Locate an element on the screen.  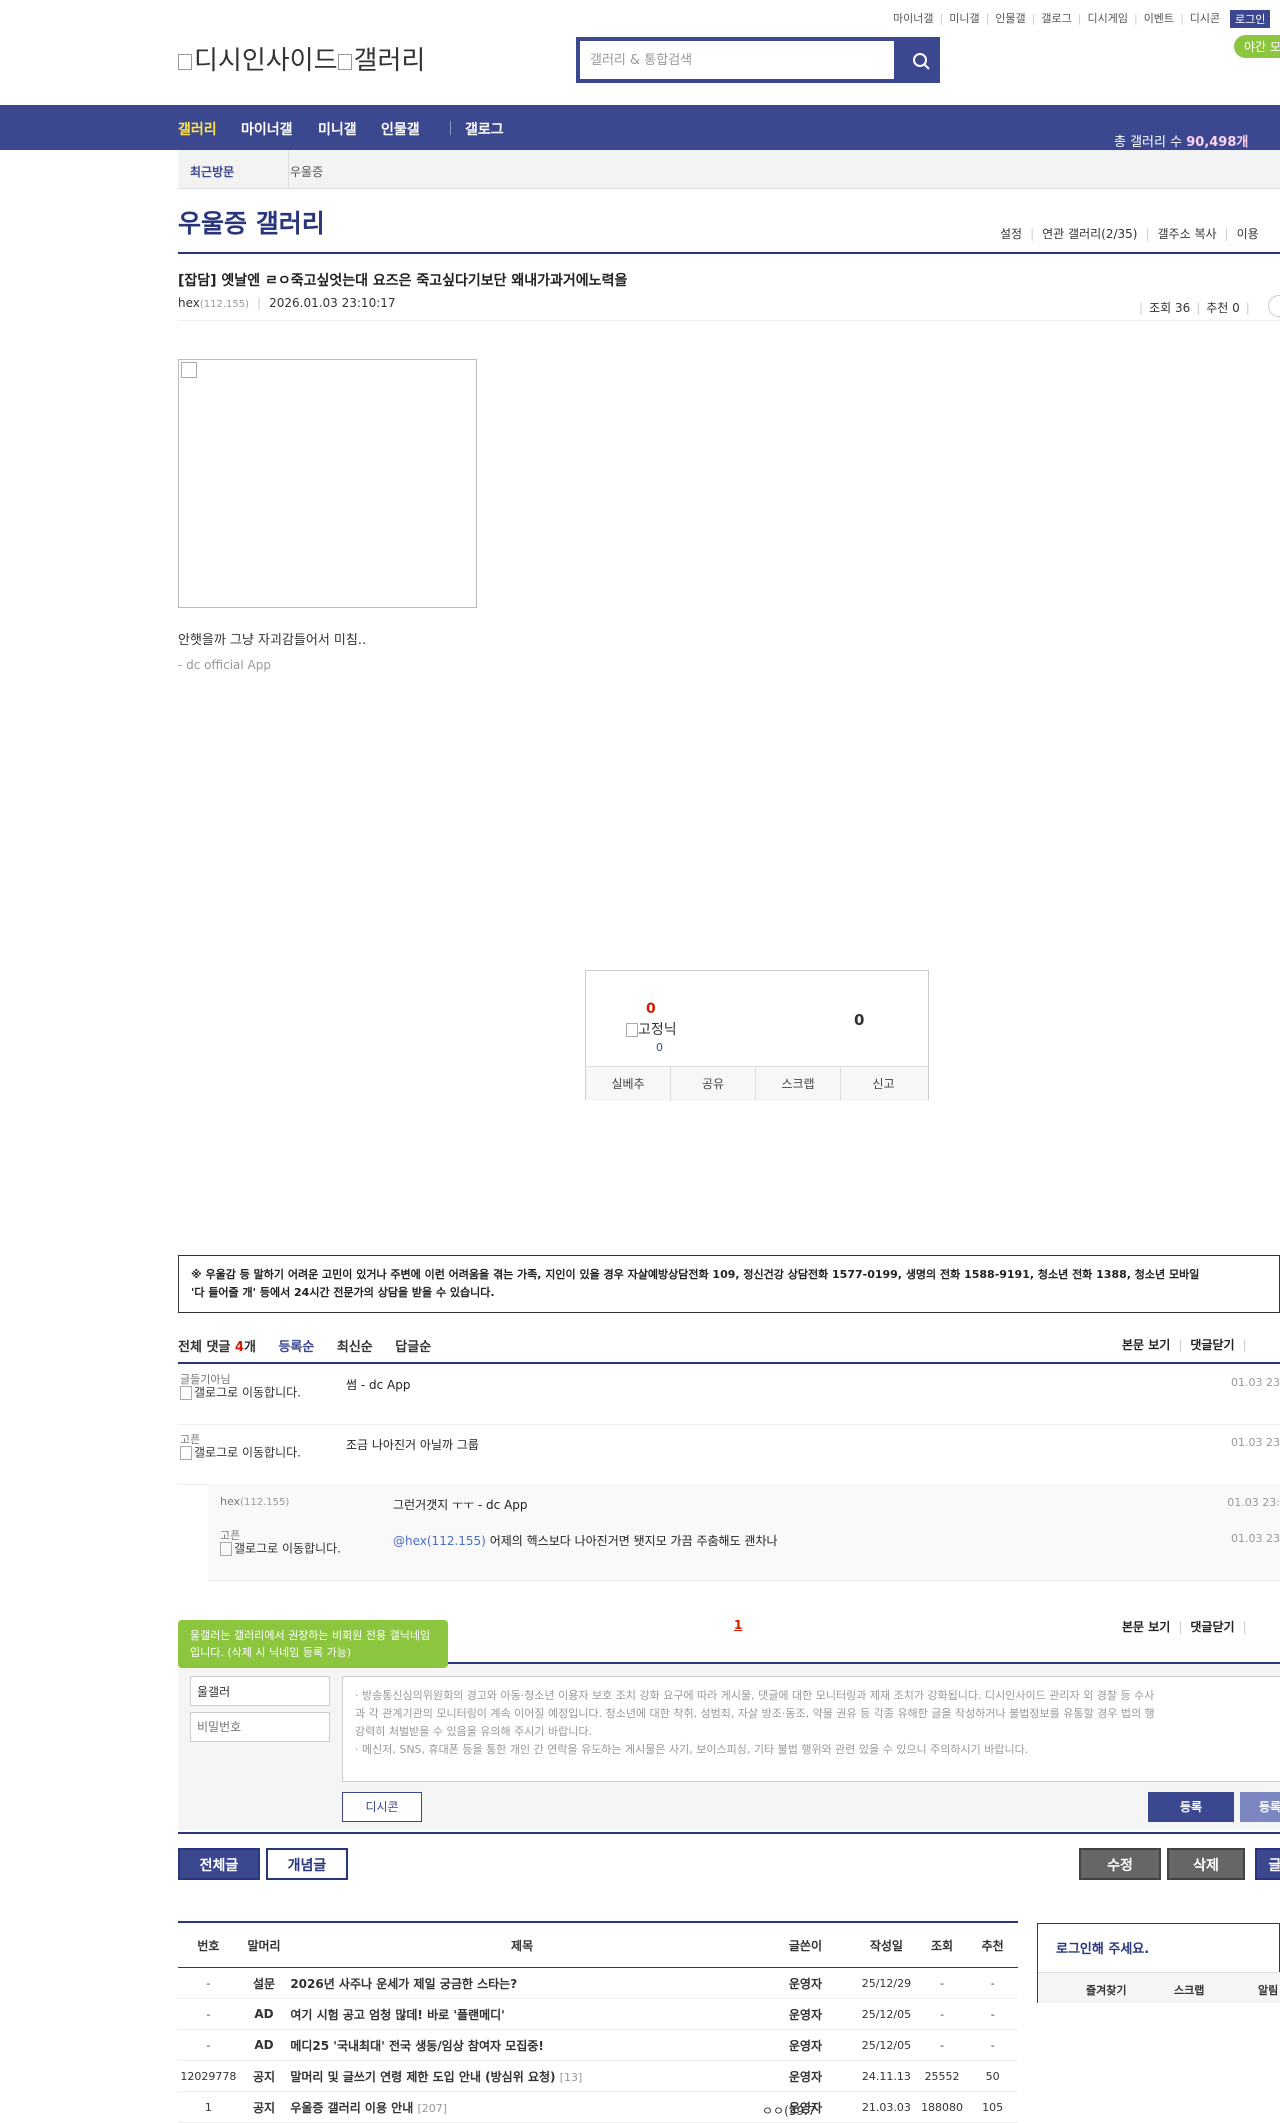
post-link: 메디25 '국내최대' 전국 생동/임상 참여자 모집중! is located at coordinates (417, 2046).